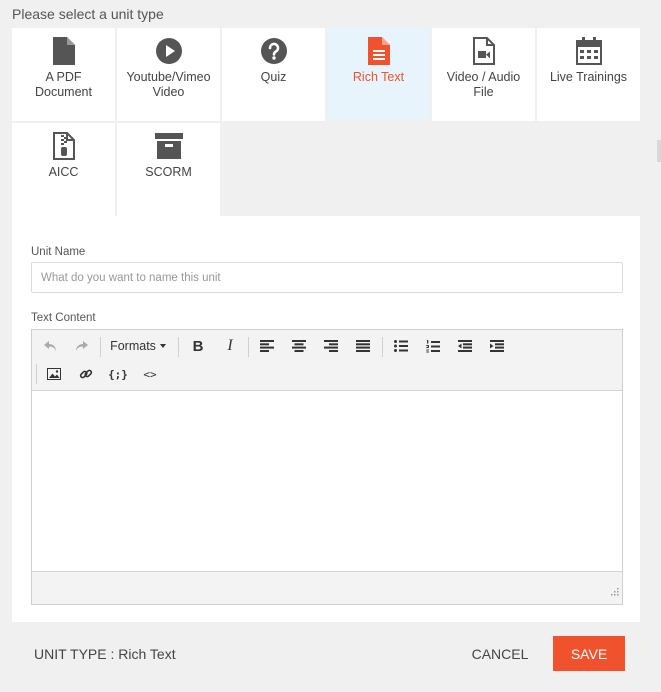 The width and height of the screenshot is (661, 692). What do you see at coordinates (465, 346) in the screenshot?
I see `outdent-icon` at bounding box center [465, 346].